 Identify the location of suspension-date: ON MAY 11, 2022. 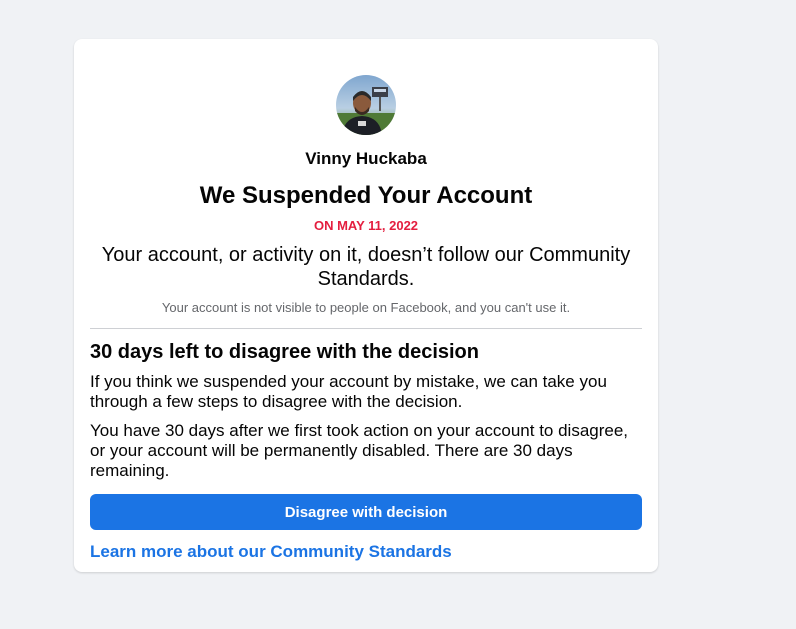
(366, 225).